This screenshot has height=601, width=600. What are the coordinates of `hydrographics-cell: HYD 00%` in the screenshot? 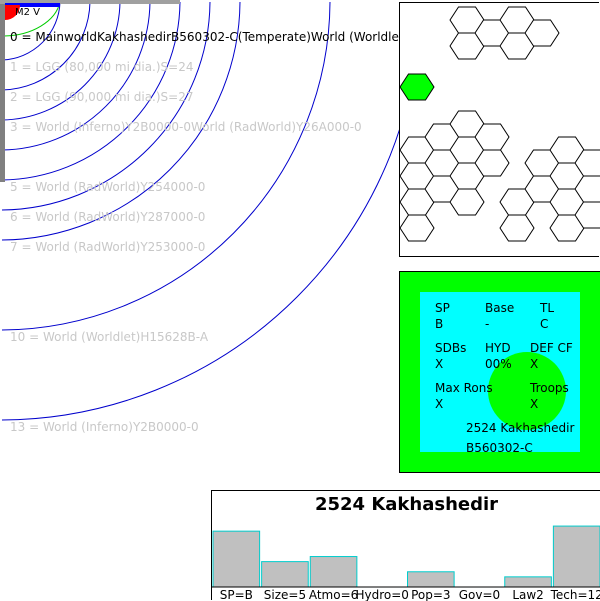 It's located at (498, 356).